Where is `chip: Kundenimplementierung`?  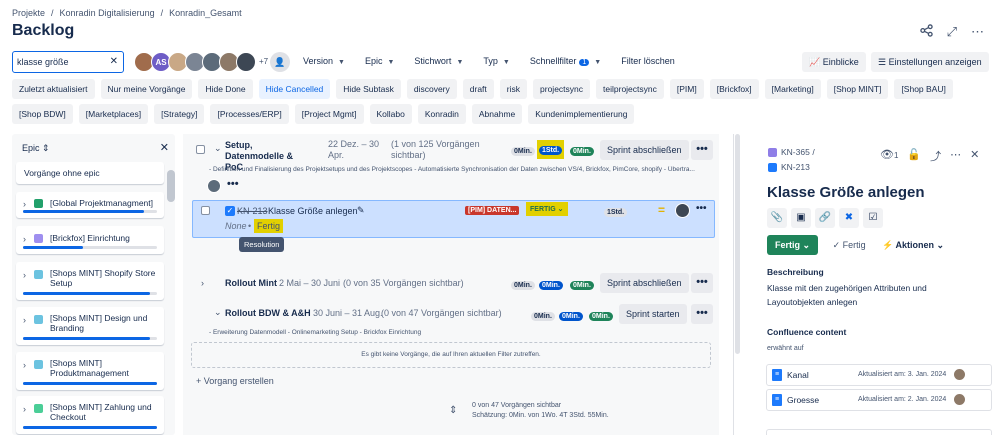 chip: Kundenimplementierung is located at coordinates (581, 114).